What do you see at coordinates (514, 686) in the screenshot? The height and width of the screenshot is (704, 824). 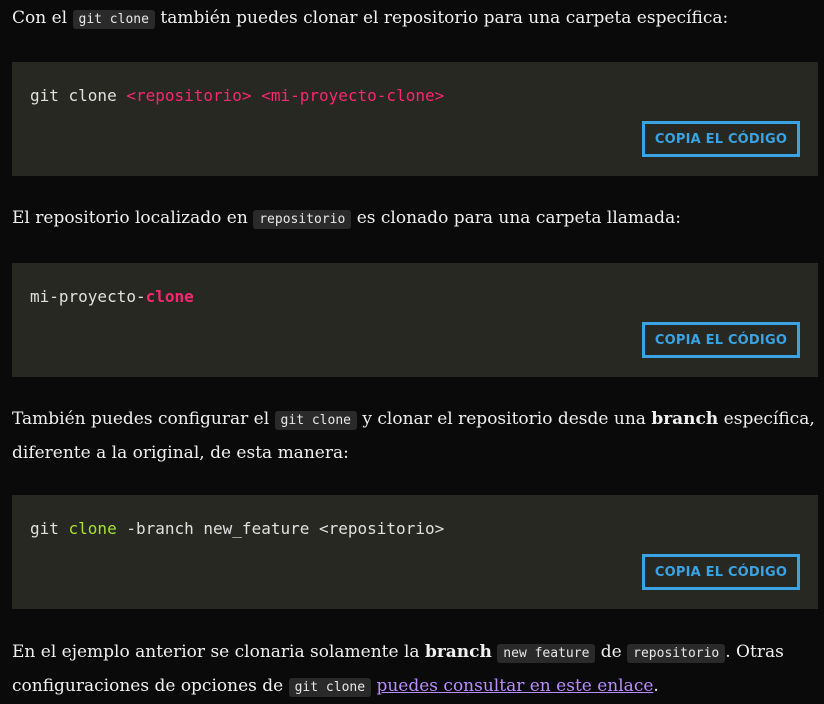 I see `consult-options-link: puedes consultar en este enlace` at bounding box center [514, 686].